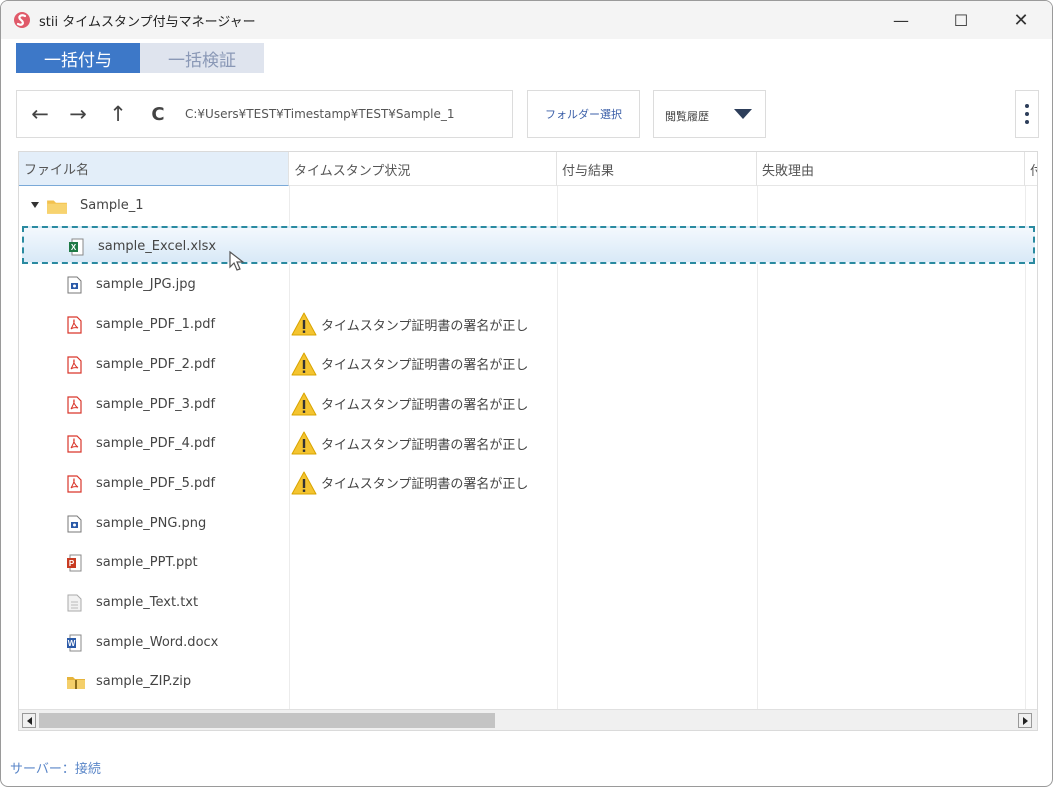  I want to click on file-name: sample_PDF_4.pdf, so click(156, 444).